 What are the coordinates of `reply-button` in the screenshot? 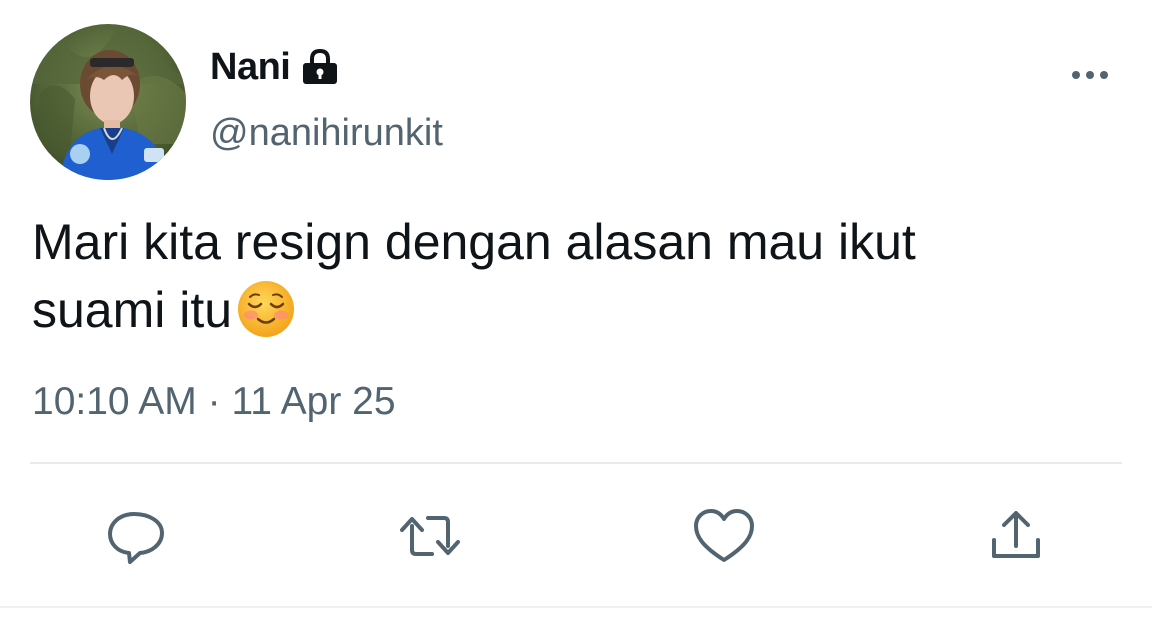 It's located at (136, 536).